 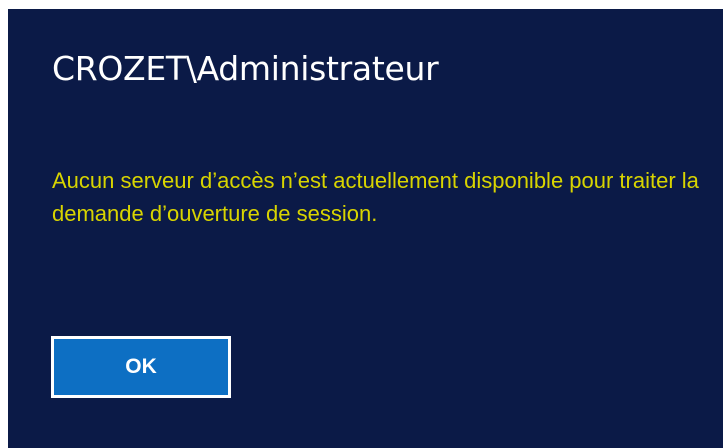 What do you see at coordinates (141, 367) in the screenshot?
I see `ok-button: OK` at bounding box center [141, 367].